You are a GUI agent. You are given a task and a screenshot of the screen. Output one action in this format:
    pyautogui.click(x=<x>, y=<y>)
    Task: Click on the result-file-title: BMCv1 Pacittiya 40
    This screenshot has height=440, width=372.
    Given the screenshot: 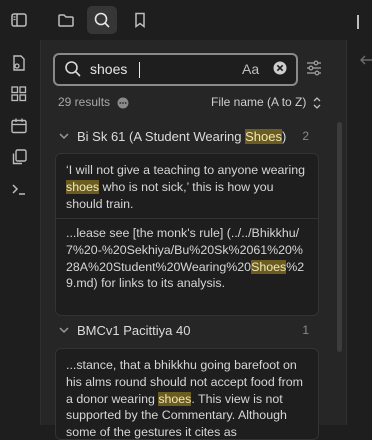 What is the action you would take?
    pyautogui.click(x=133, y=330)
    